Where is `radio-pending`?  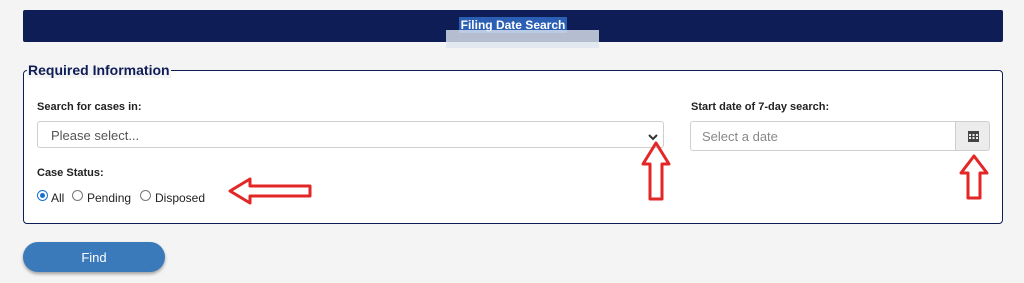 radio-pending is located at coordinates (77, 195).